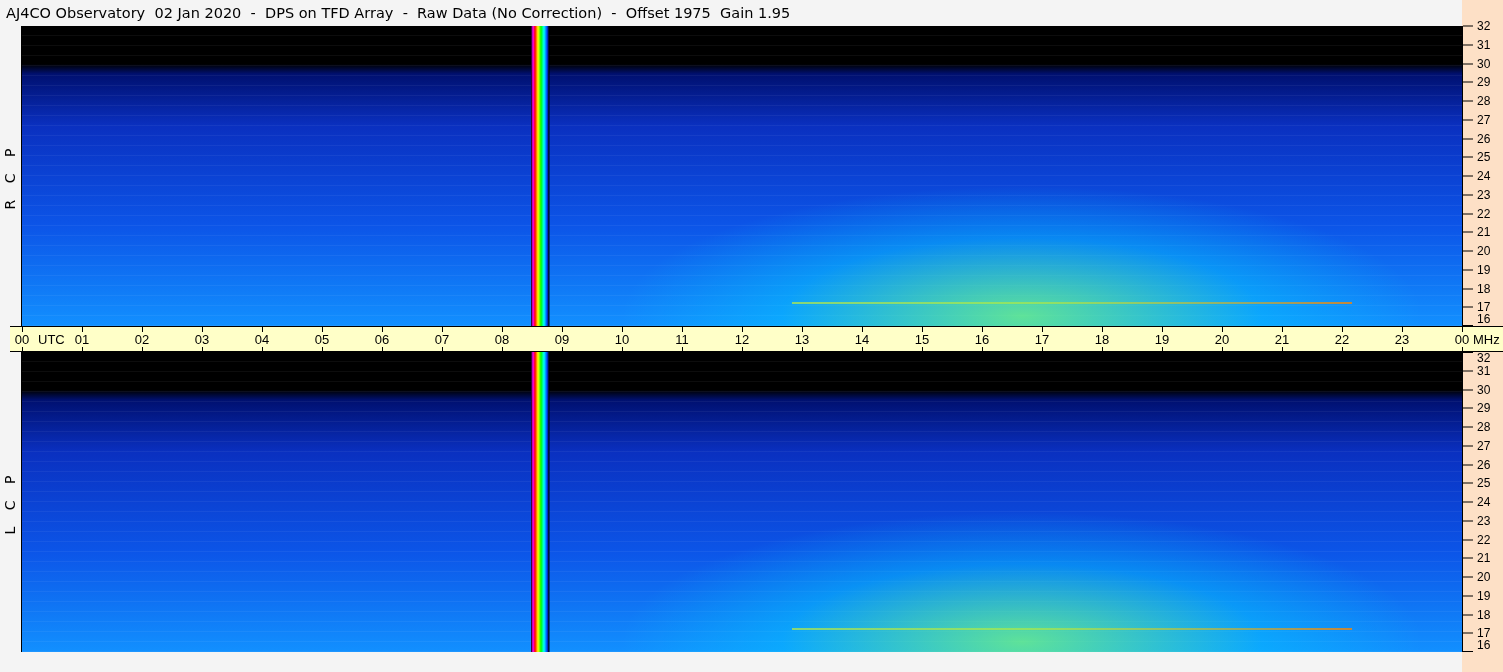 This screenshot has height=672, width=1503. Describe the element at coordinates (1282, 339) in the screenshot. I see `time-tick-label: 21` at that location.